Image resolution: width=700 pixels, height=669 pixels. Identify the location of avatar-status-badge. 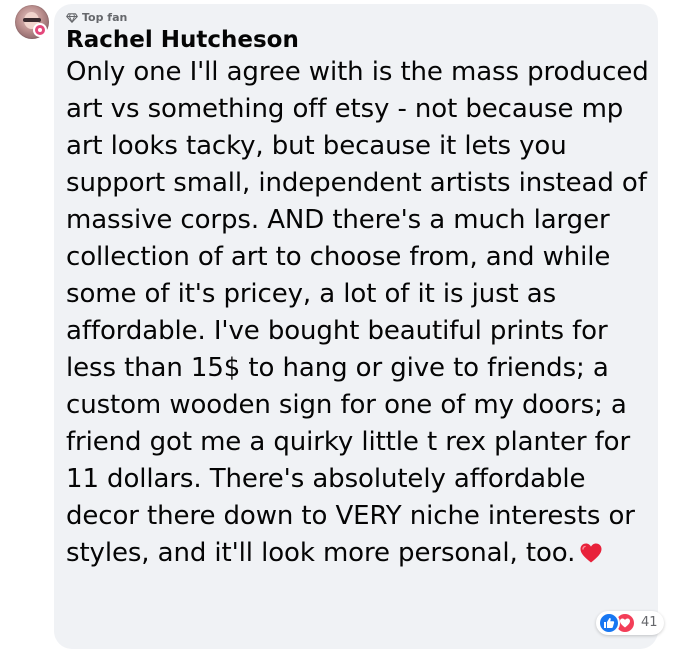
(40, 30).